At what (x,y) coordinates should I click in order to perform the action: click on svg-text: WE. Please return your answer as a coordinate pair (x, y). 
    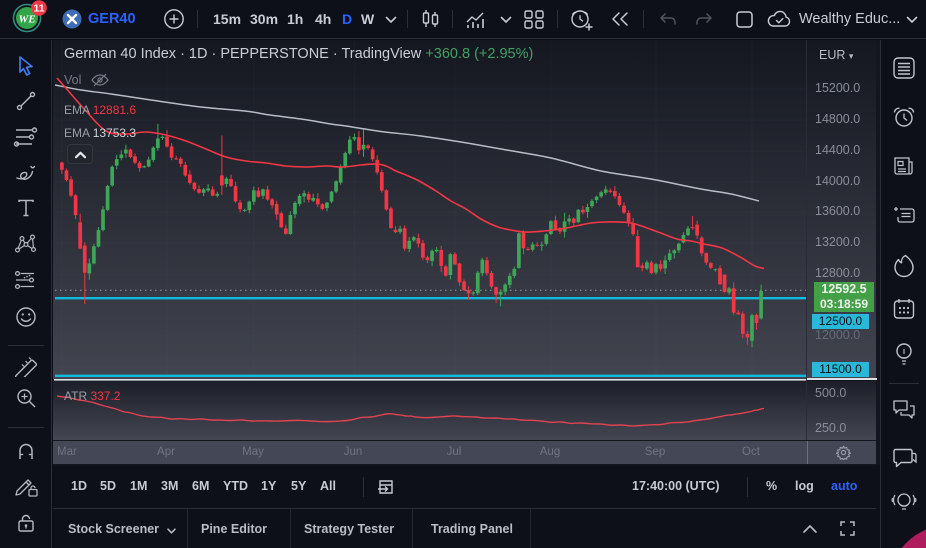
    Looking at the image, I should click on (26, 20).